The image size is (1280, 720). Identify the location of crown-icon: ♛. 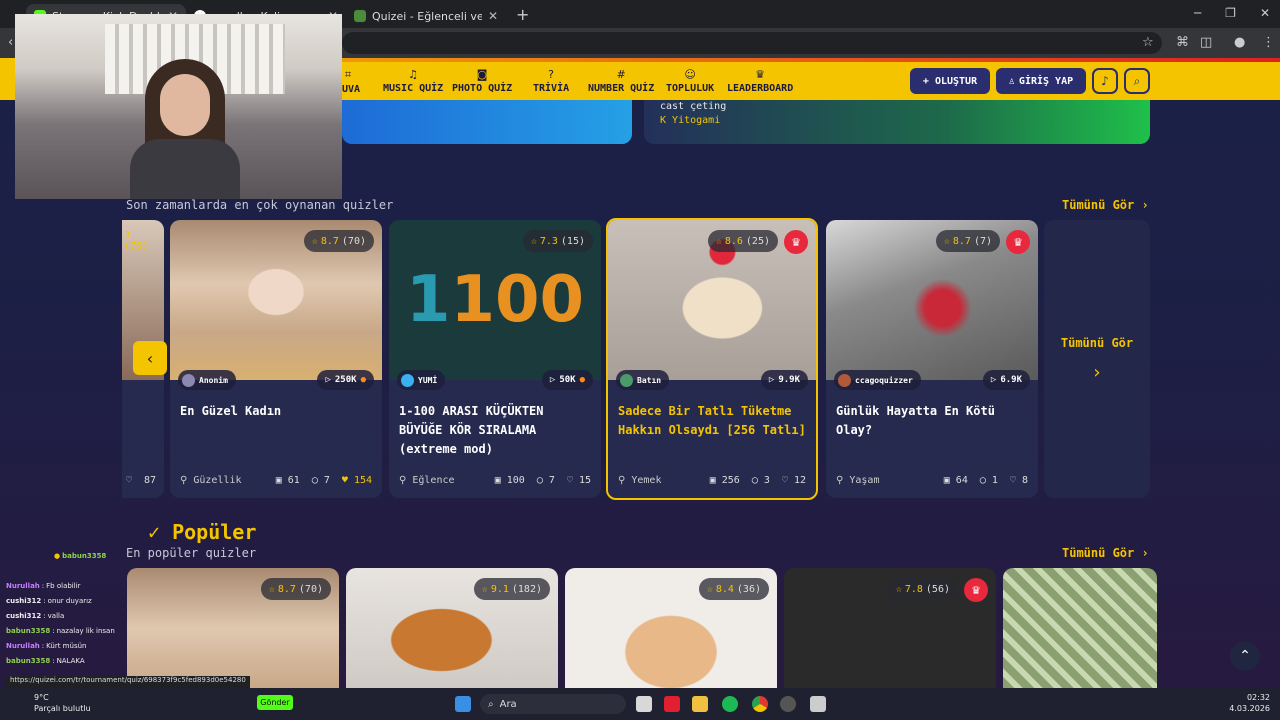
(1018, 242).